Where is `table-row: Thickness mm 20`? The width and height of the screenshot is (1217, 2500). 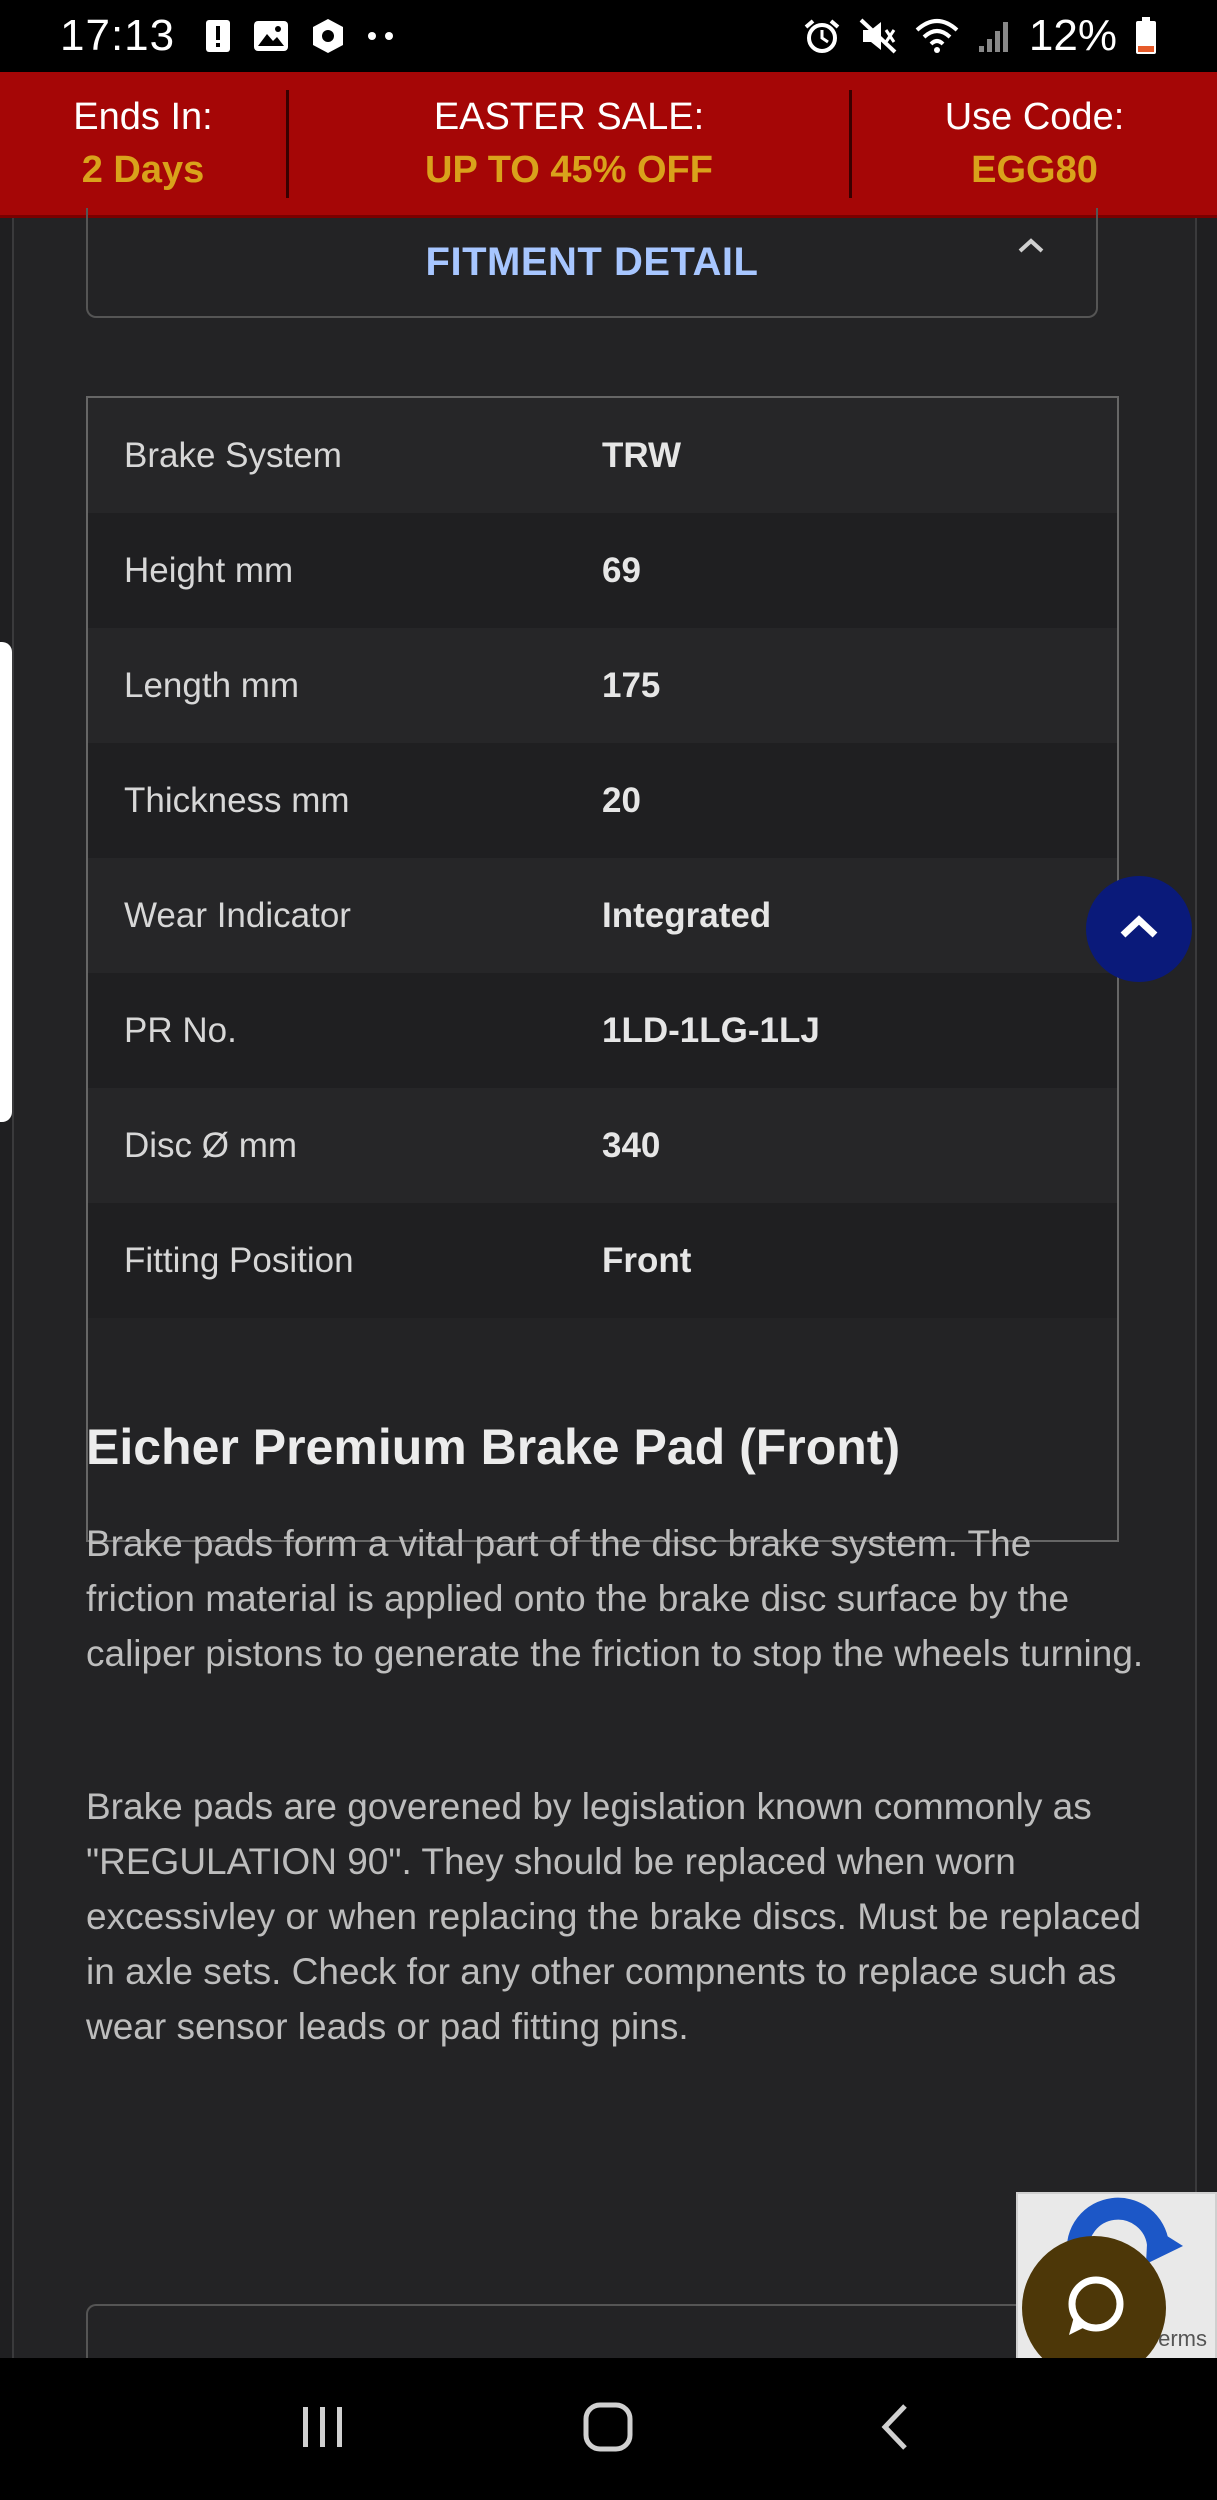
table-row: Thickness mm 20 is located at coordinates (602, 800).